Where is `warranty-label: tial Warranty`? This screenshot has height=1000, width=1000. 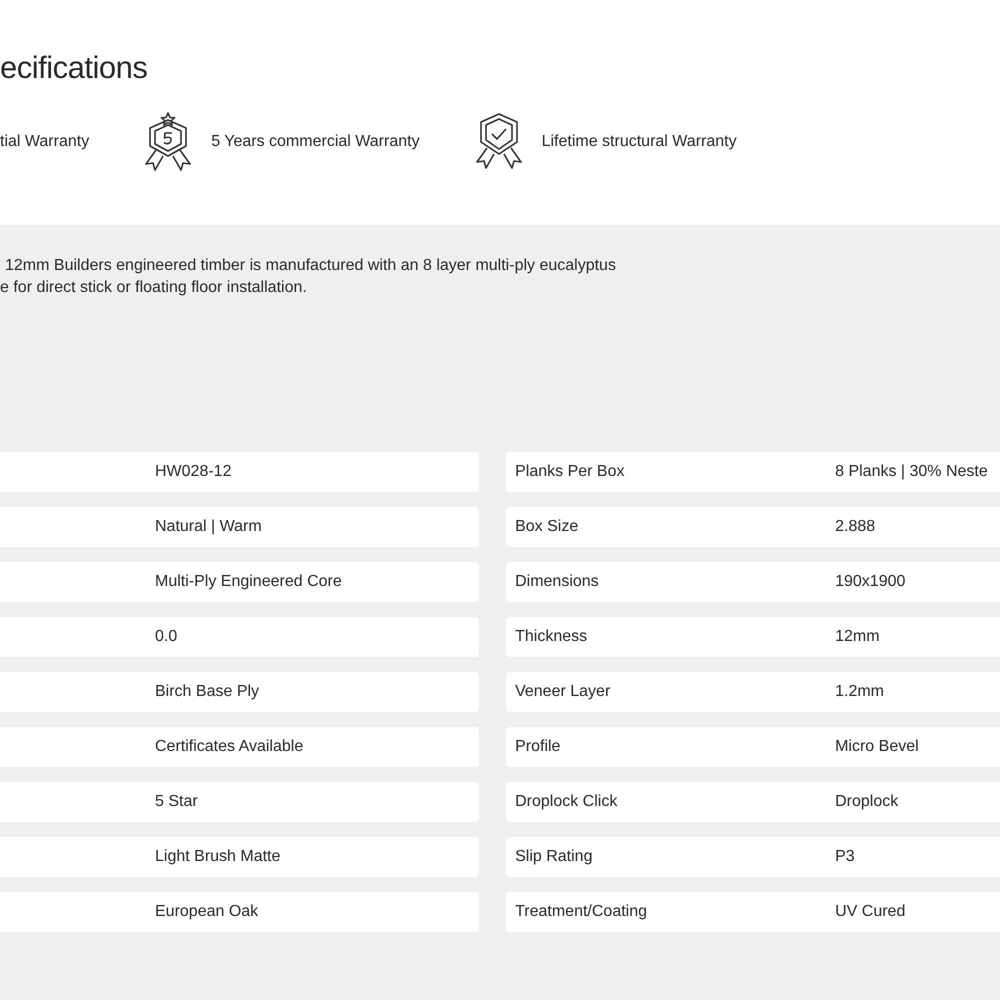 warranty-label: tial Warranty is located at coordinates (45, 142).